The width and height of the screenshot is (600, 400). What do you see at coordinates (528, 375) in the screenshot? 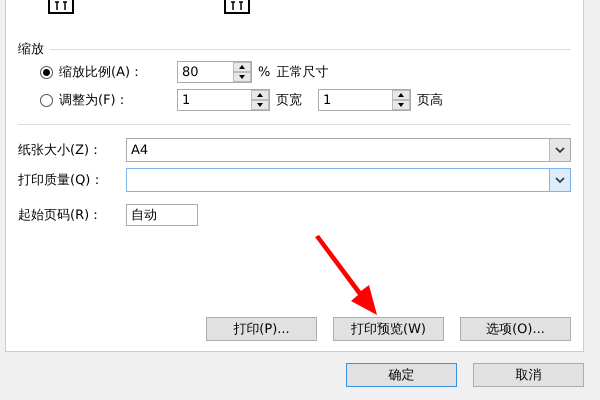
I see `dialog-button: 取消` at bounding box center [528, 375].